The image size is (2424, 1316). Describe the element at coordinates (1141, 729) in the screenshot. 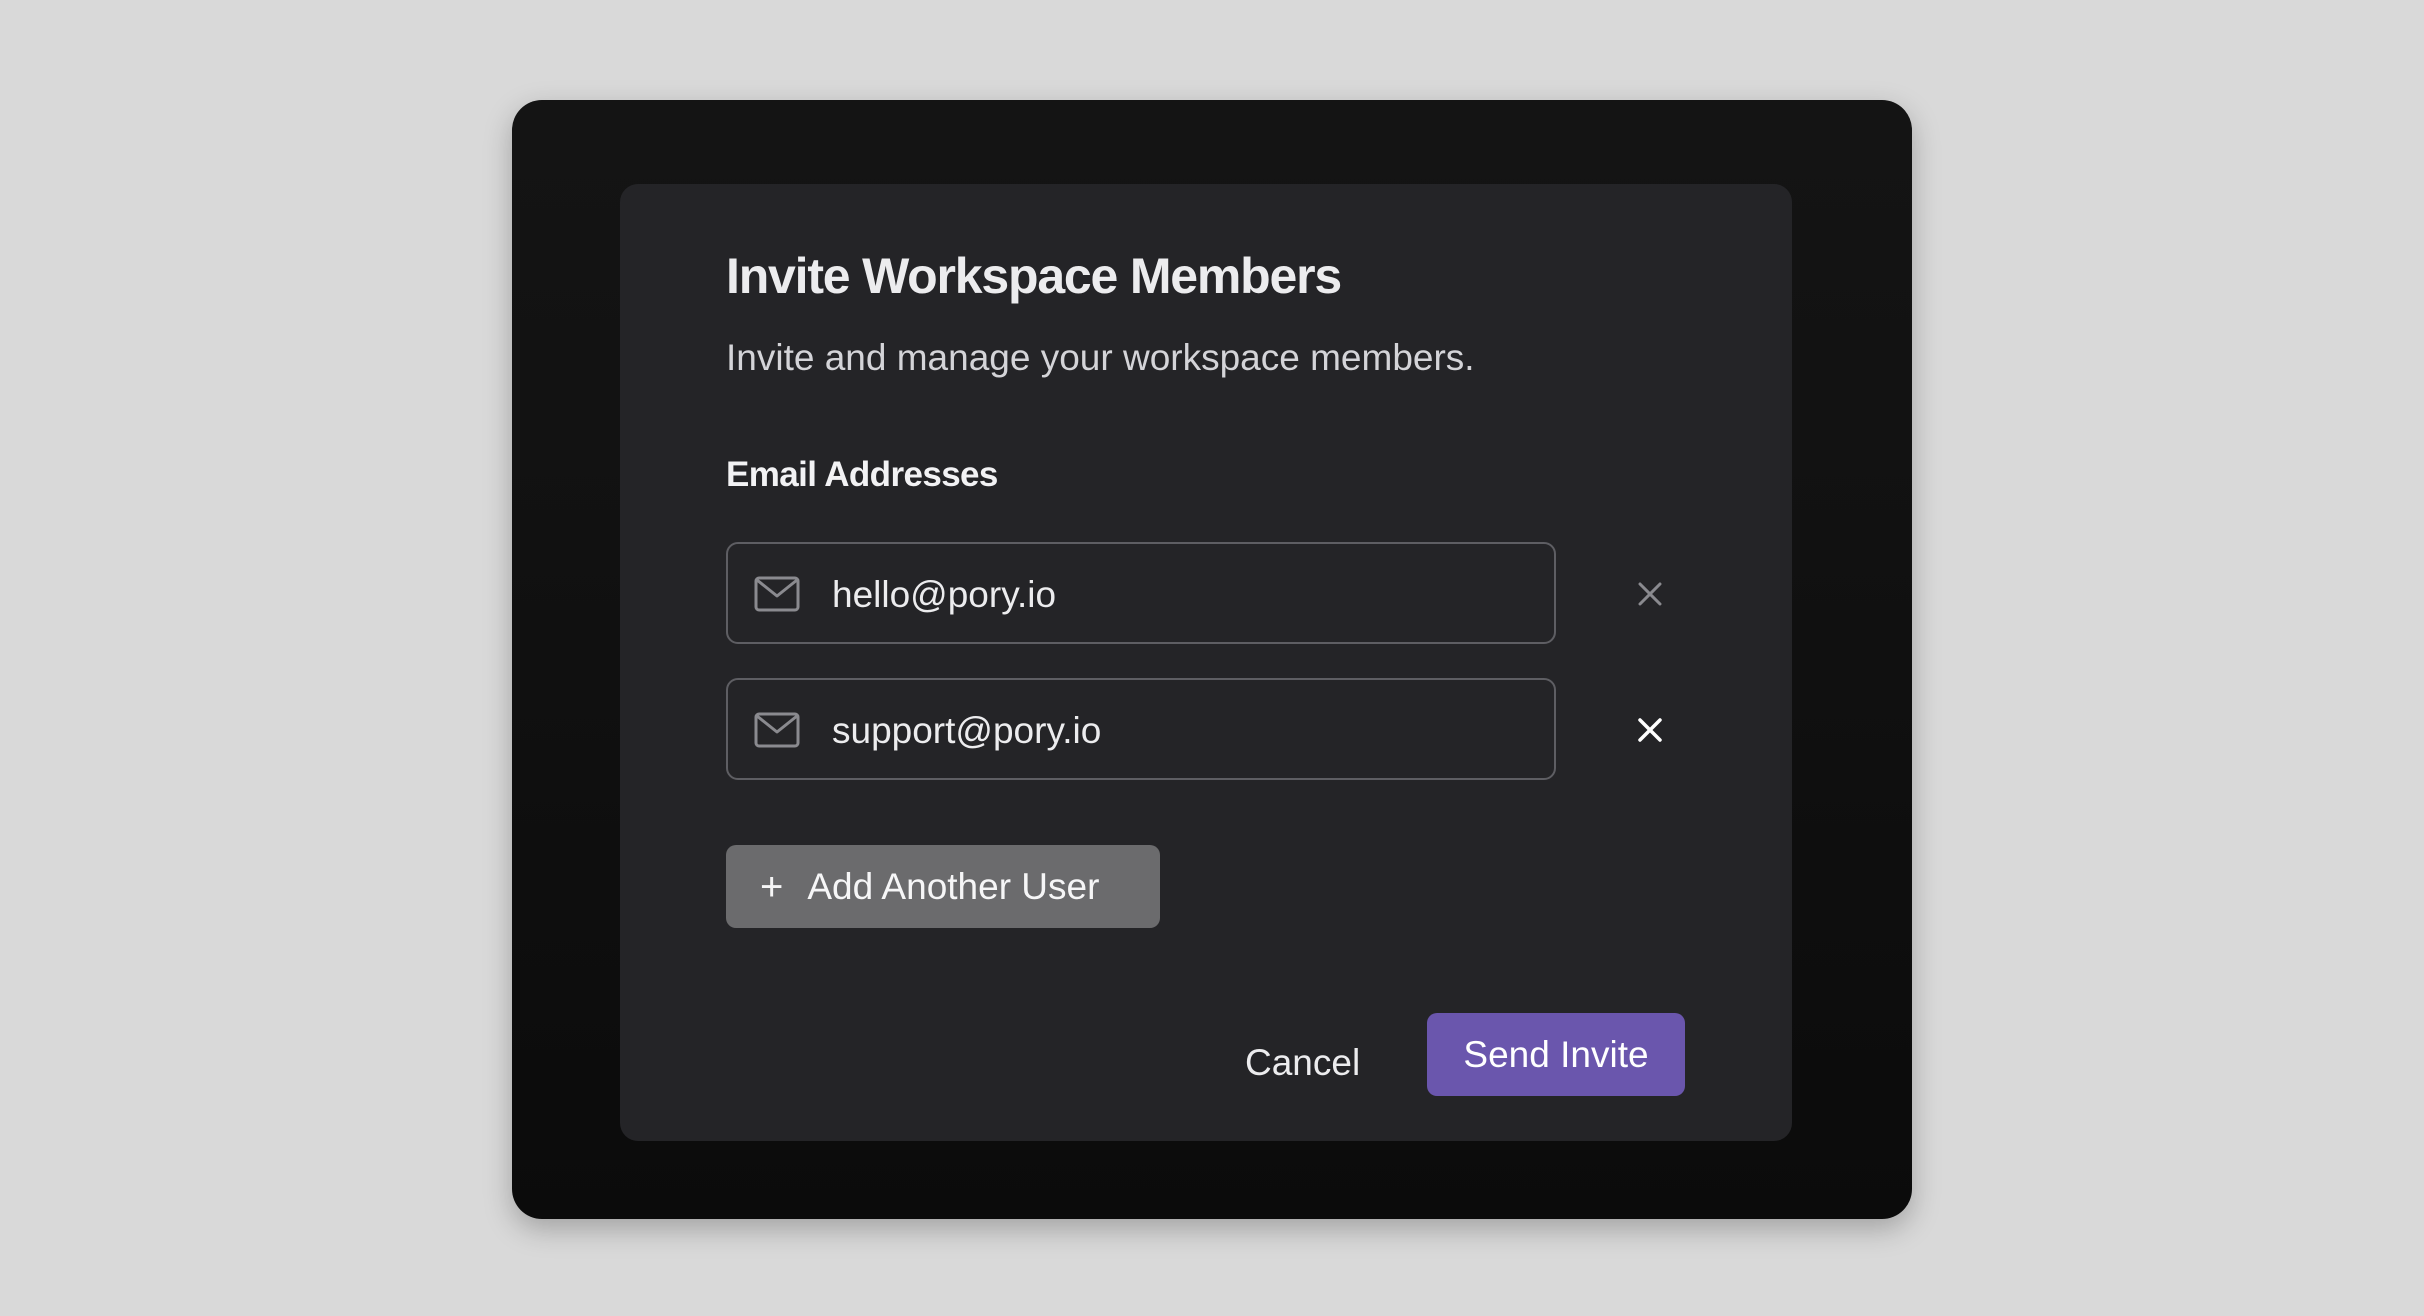

I see `email-field-2: support@pory.io` at that location.